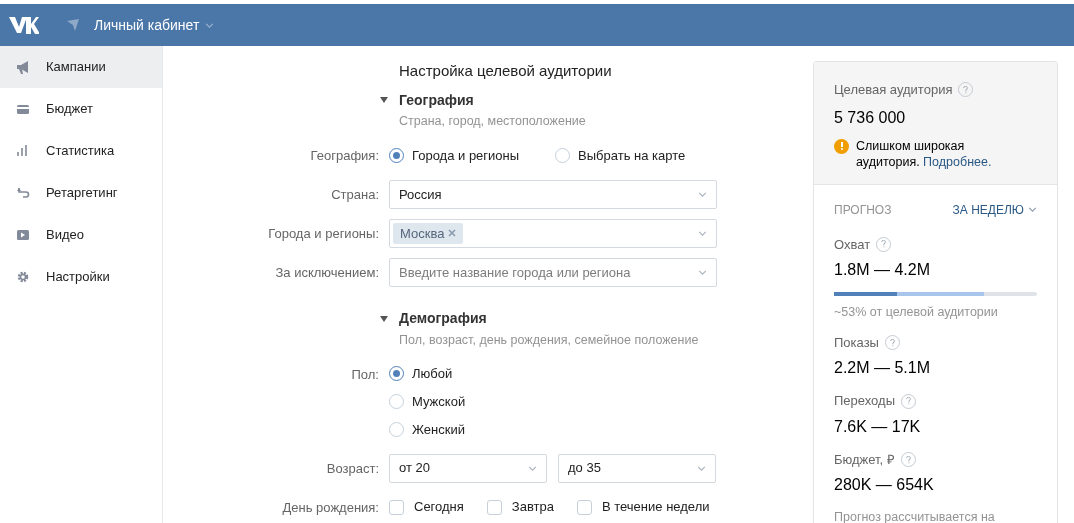  What do you see at coordinates (864, 401) in the screenshot?
I see `metric-label: Переходы` at bounding box center [864, 401].